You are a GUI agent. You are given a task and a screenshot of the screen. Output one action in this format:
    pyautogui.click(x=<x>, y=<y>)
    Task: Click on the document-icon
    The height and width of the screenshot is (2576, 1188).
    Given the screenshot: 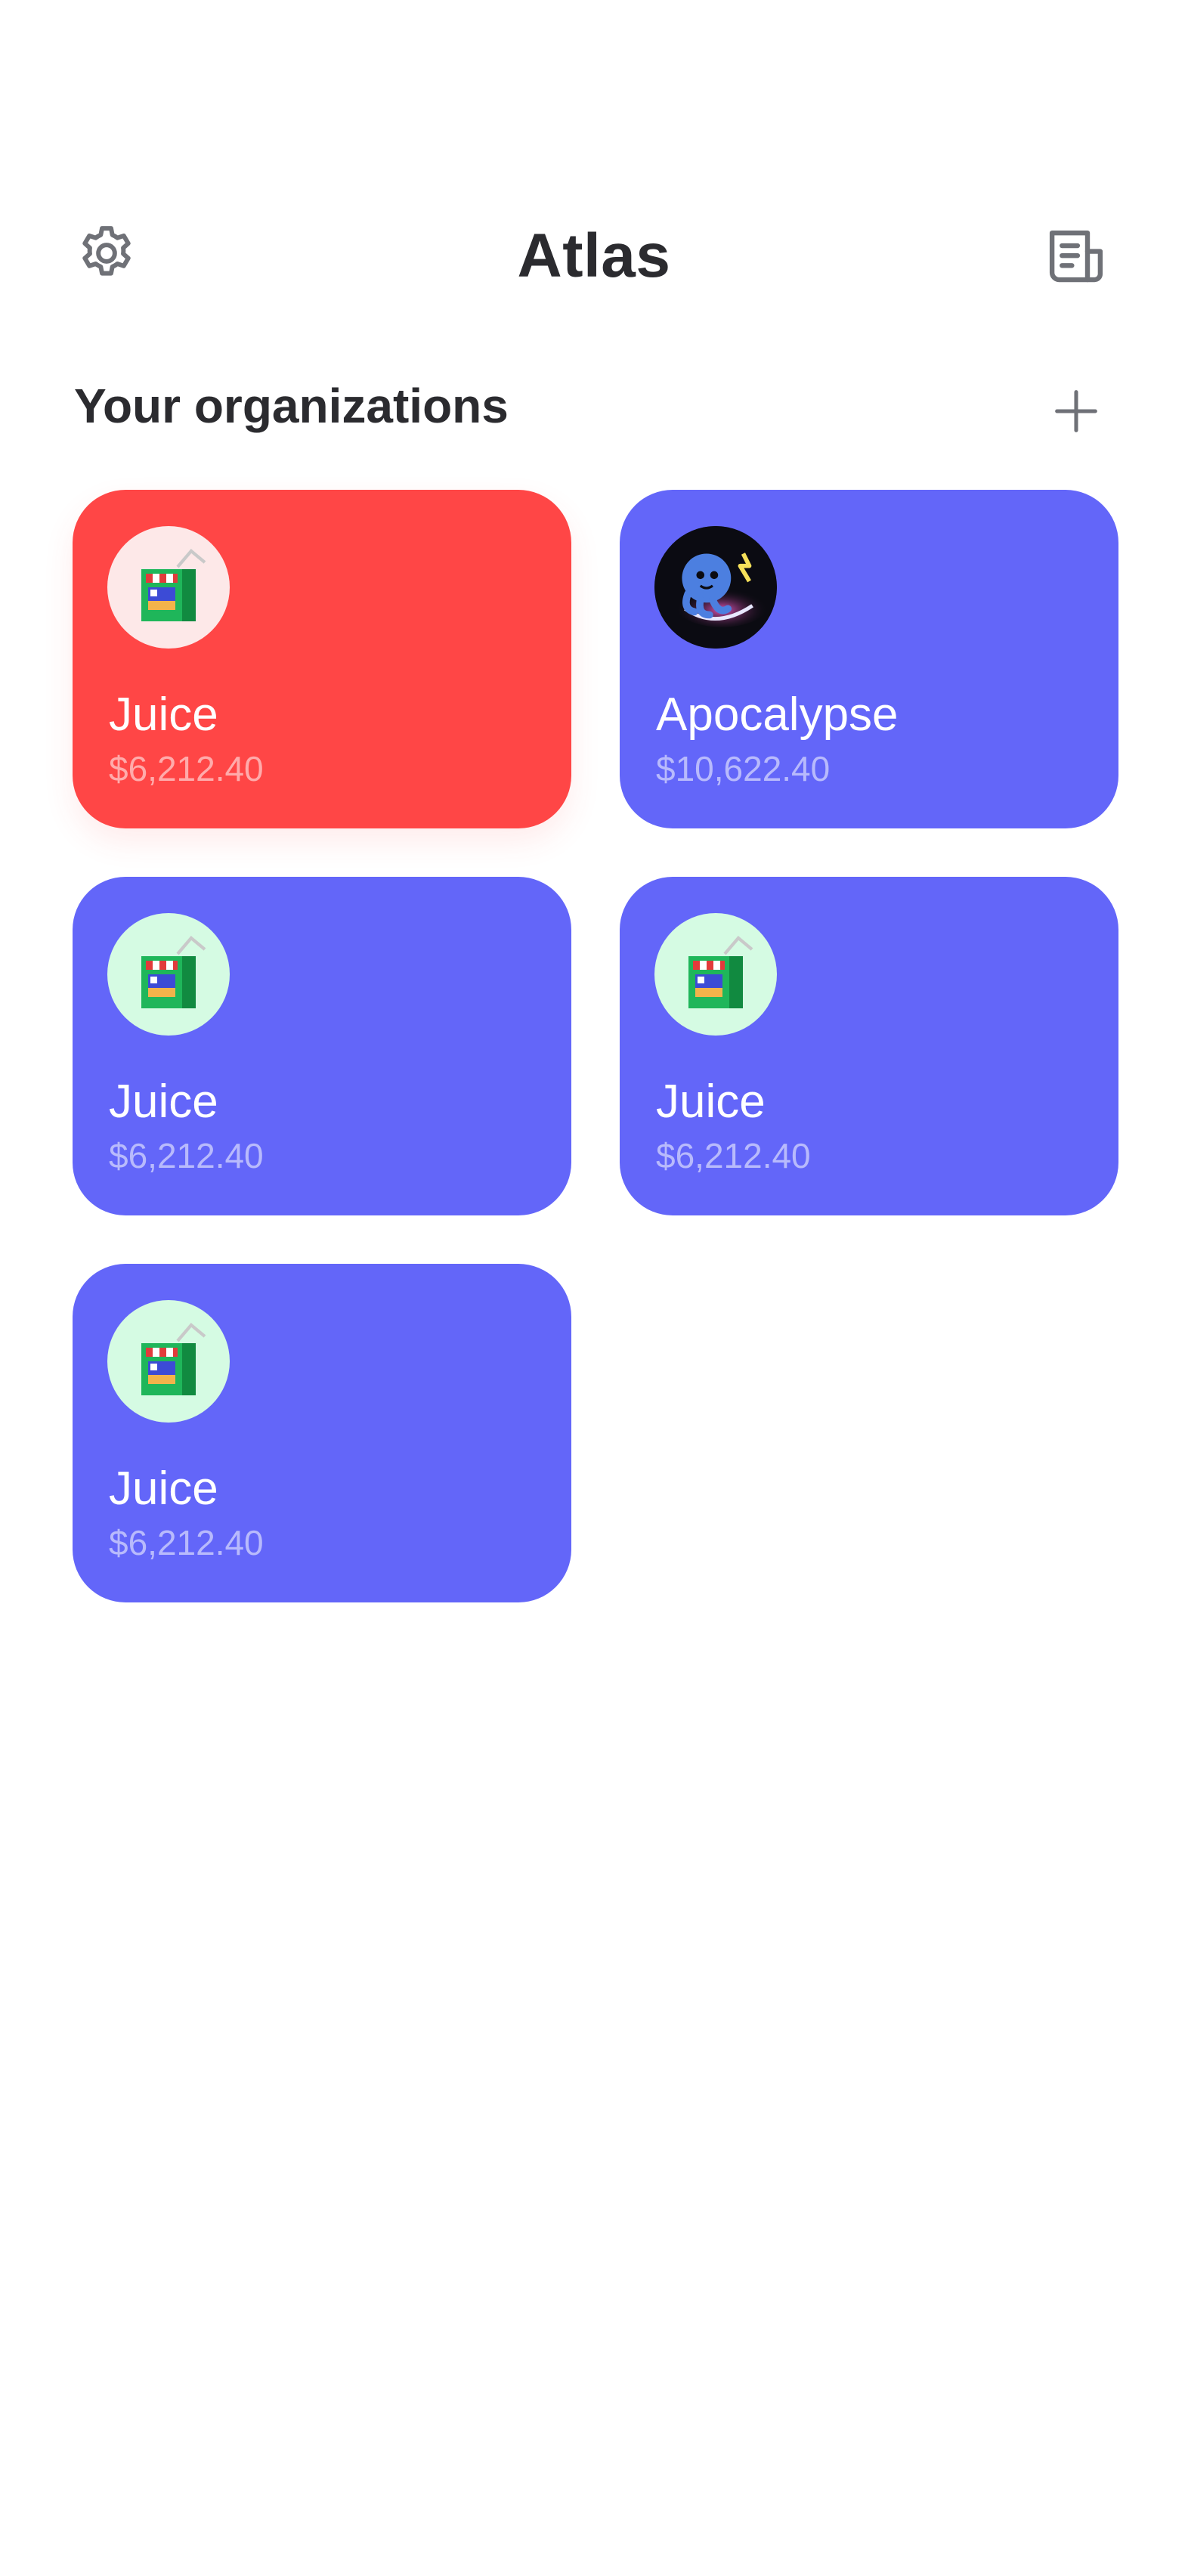 What is the action you would take?
    pyautogui.click(x=1076, y=256)
    